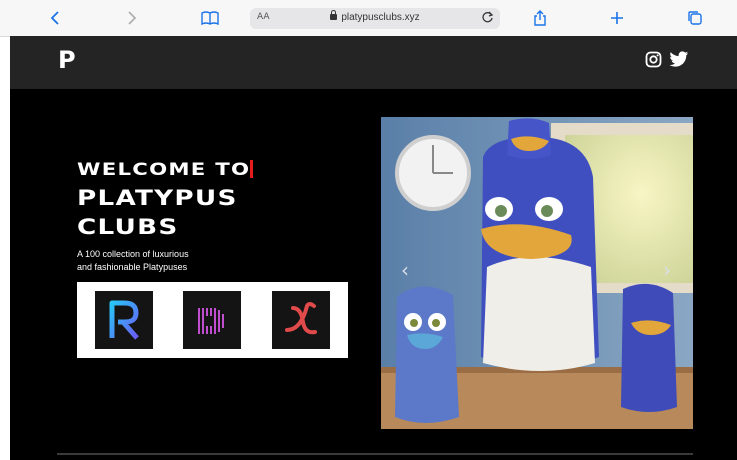  What do you see at coordinates (540, 18) in the screenshot?
I see `share-icon` at bounding box center [540, 18].